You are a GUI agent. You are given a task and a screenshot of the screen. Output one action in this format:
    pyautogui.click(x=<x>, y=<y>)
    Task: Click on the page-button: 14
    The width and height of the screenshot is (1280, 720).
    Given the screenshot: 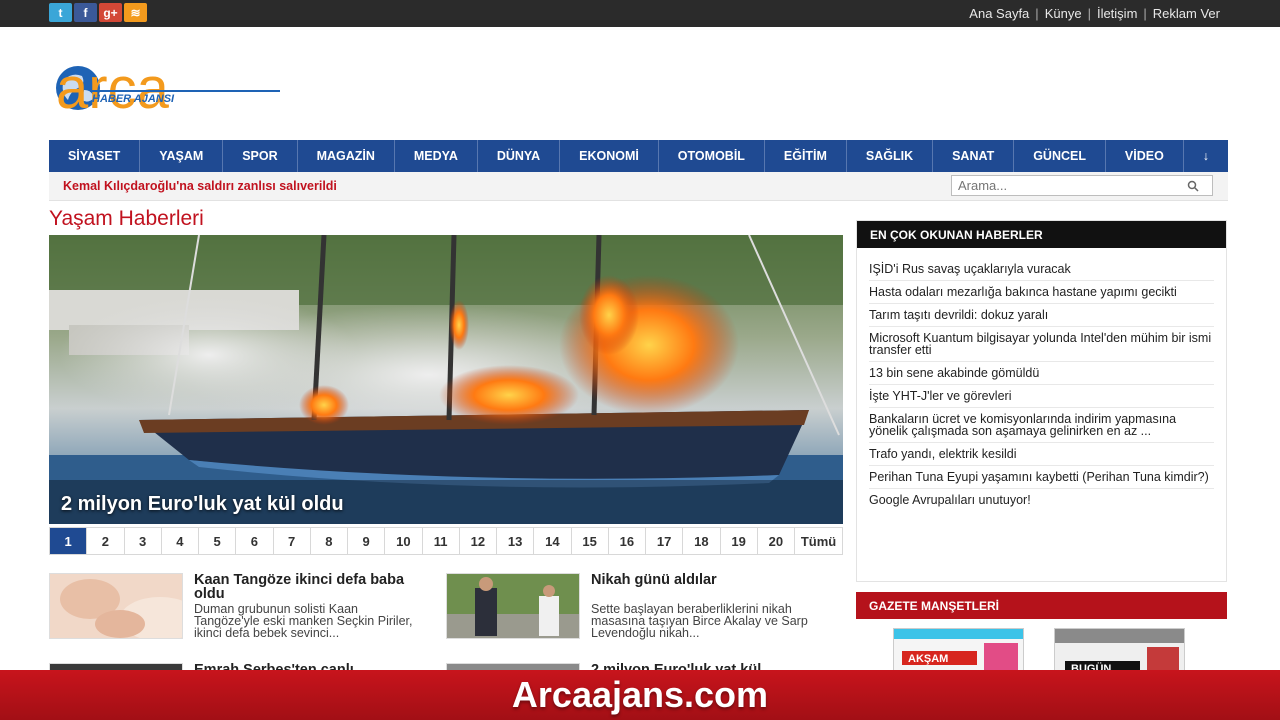 What is the action you would take?
    pyautogui.click(x=553, y=541)
    